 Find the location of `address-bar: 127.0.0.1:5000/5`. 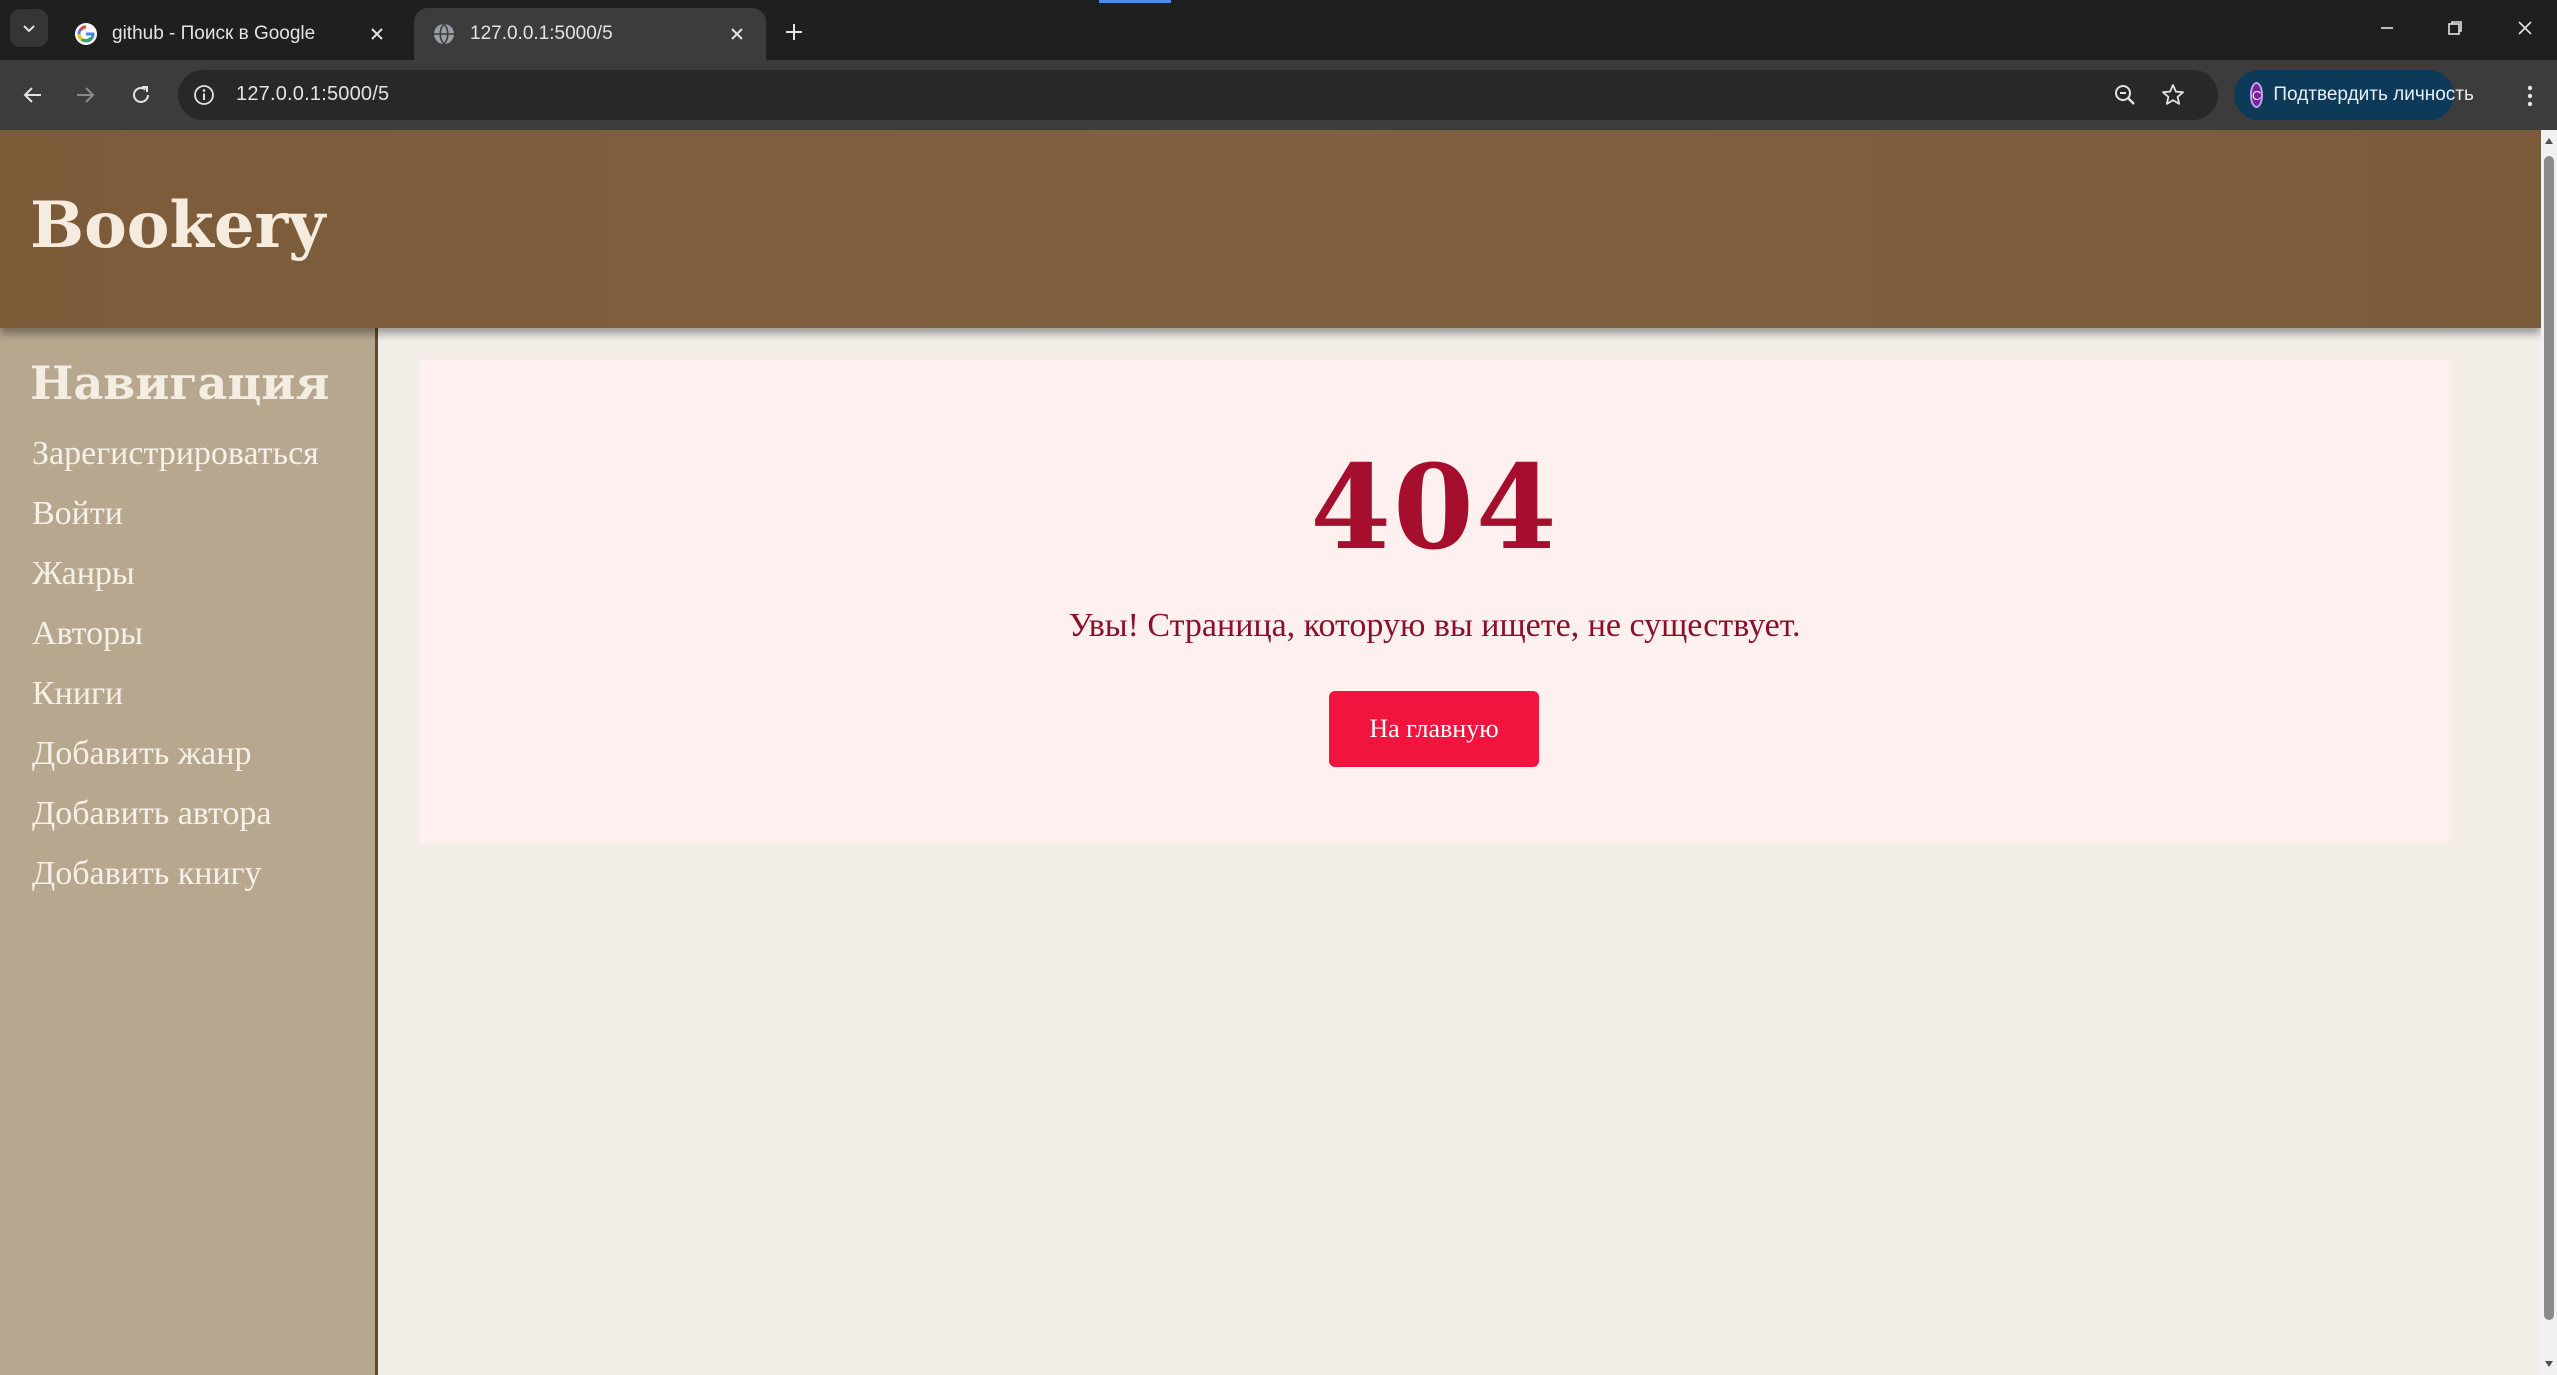

address-bar: 127.0.0.1:5000/5 is located at coordinates (1198, 95).